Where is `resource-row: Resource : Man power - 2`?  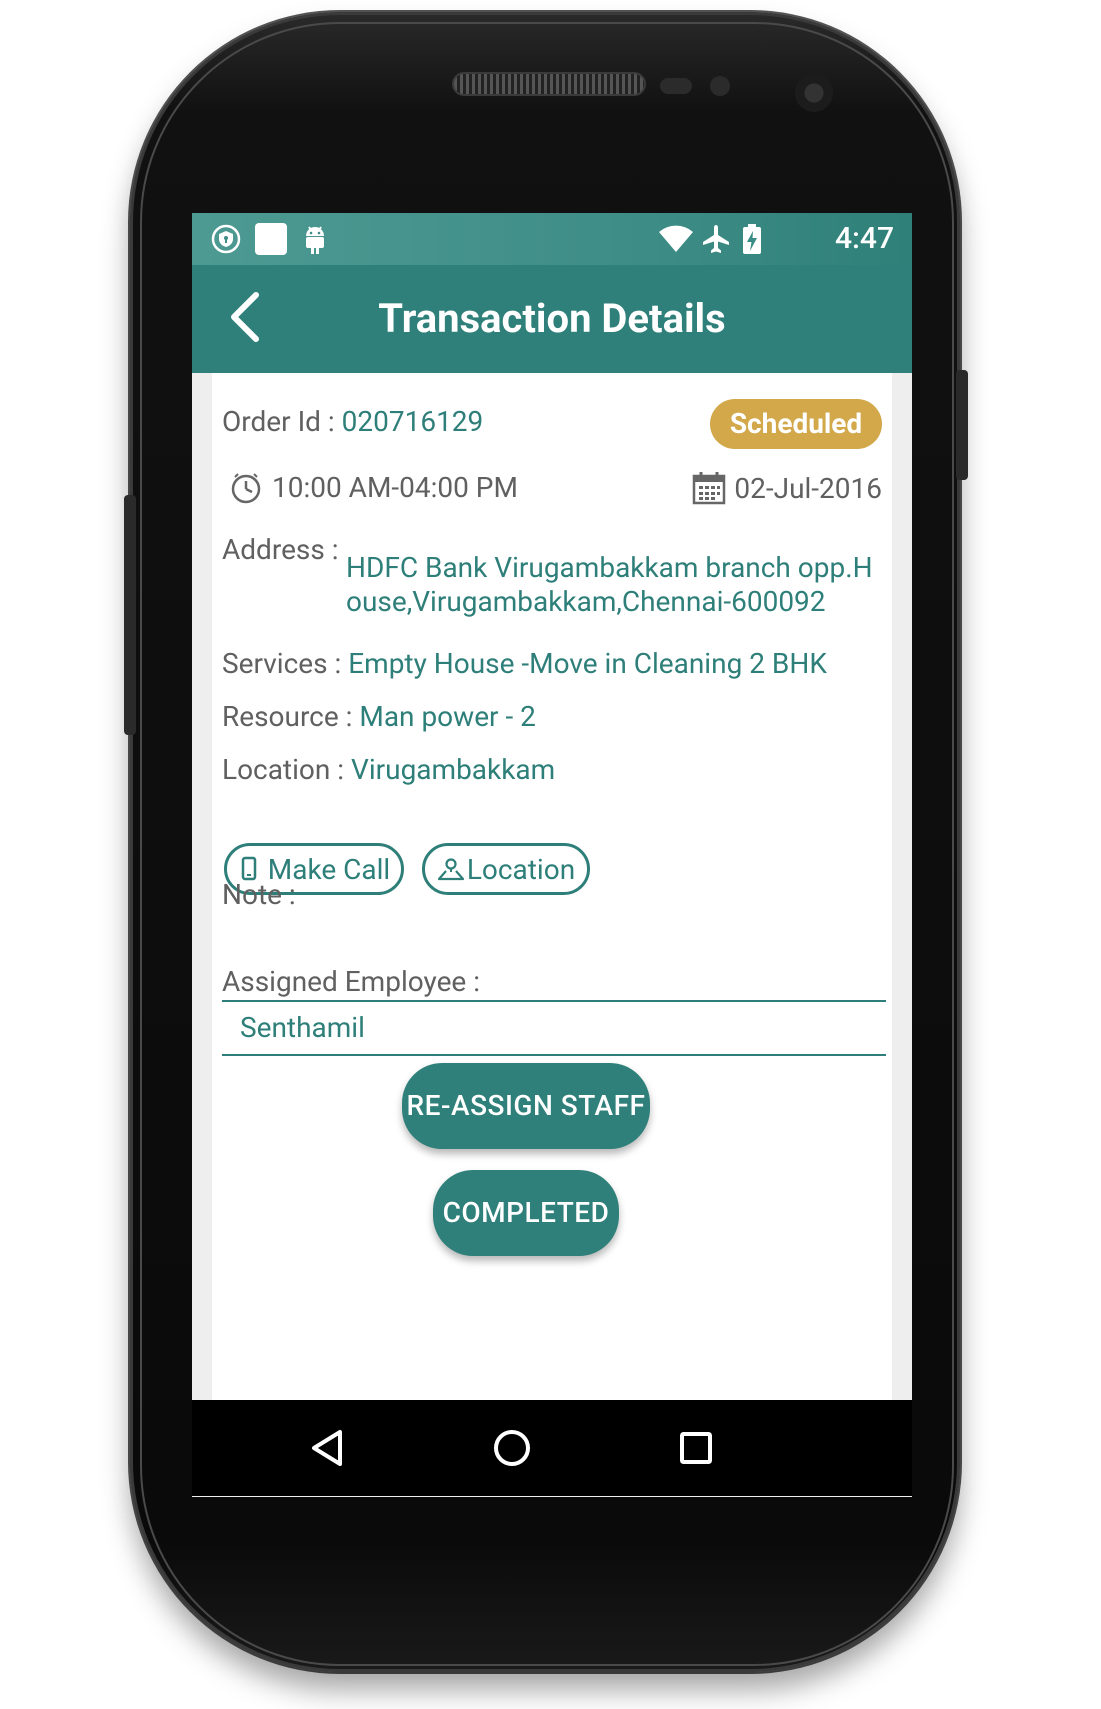
resource-row: Resource : Man power - 2 is located at coordinates (379, 716).